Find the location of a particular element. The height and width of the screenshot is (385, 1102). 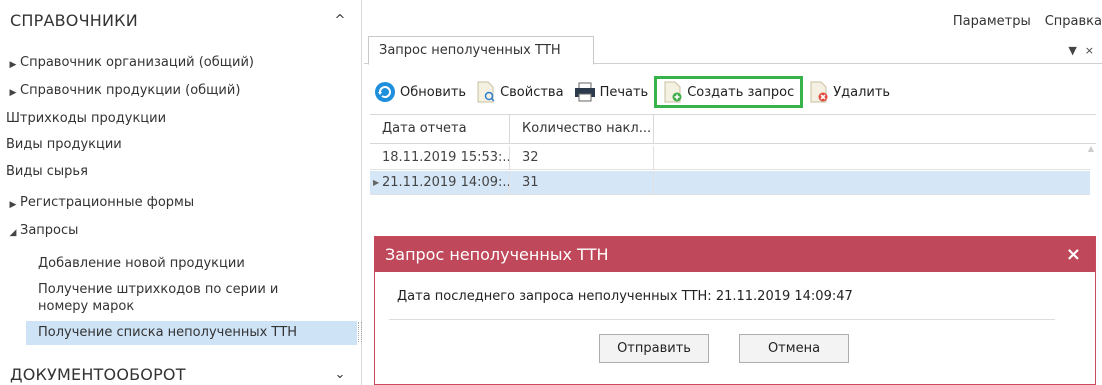

document-add-icon is located at coordinates (673, 92).